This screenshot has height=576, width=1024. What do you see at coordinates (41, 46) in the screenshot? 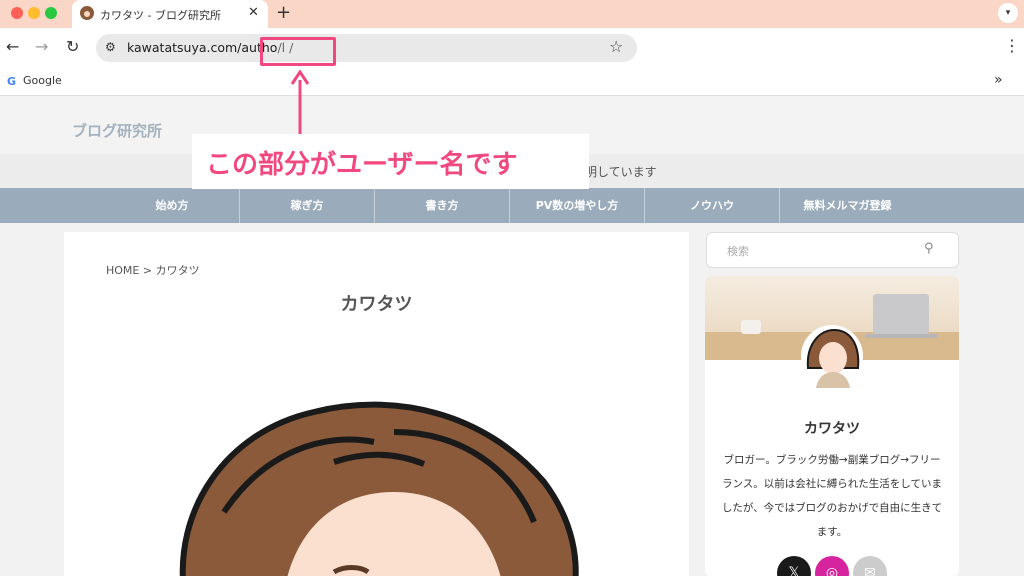
I see `forward-arrow-icon: →` at bounding box center [41, 46].